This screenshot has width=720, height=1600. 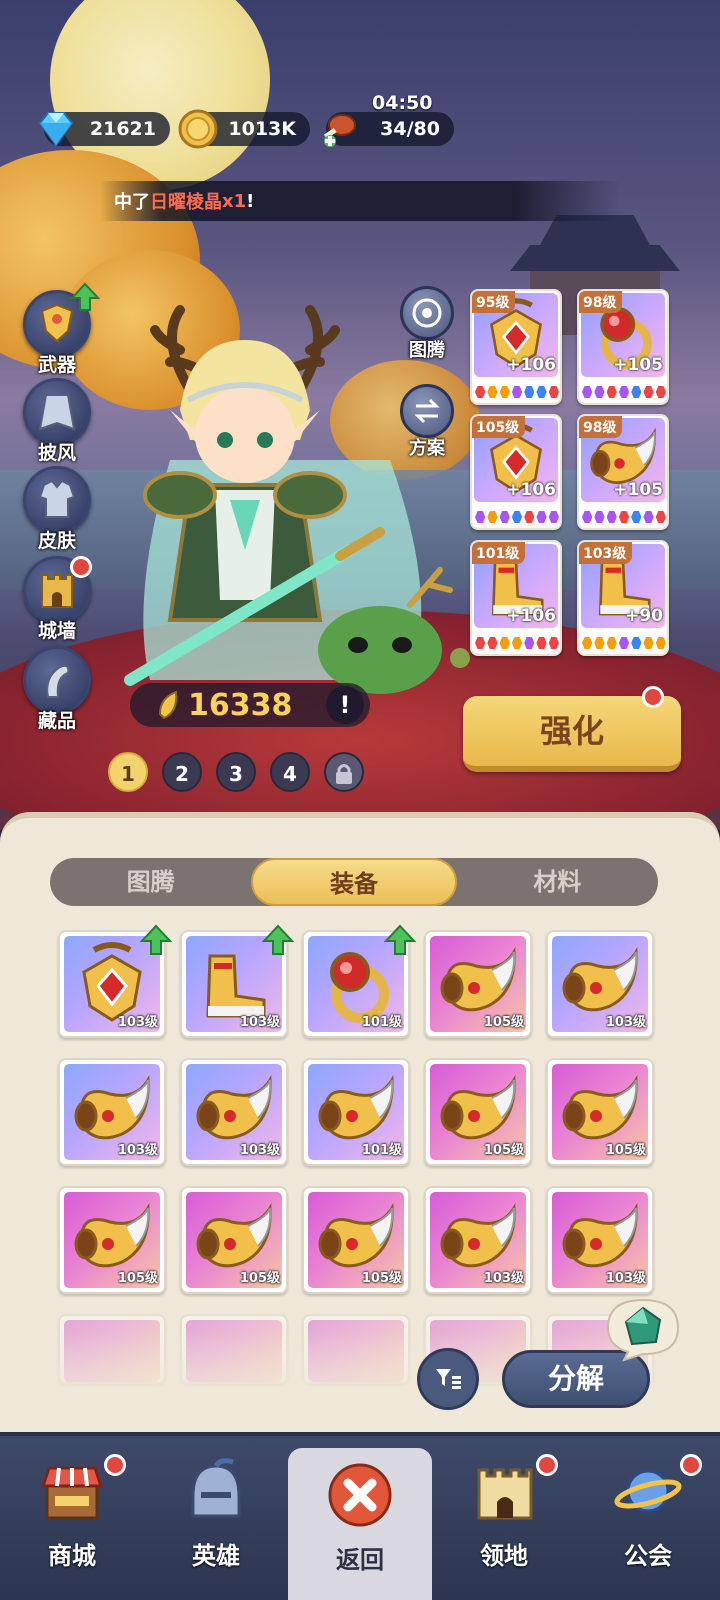 I want to click on equipped-slot: 95级 +106, so click(x=516, y=347).